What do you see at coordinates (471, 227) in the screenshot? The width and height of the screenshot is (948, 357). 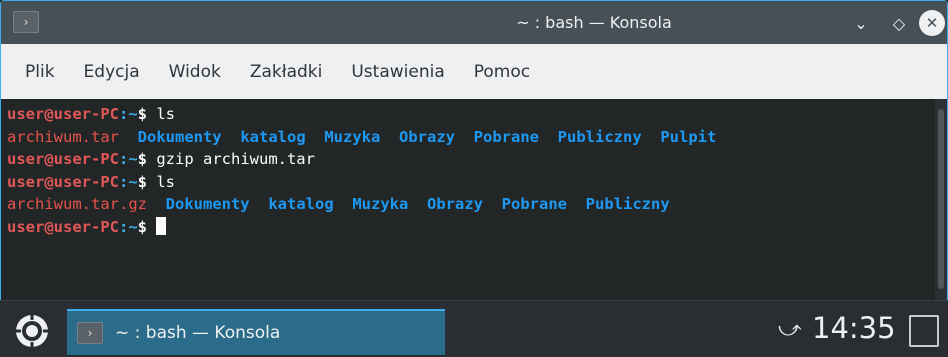 I see `terminal-line: user@user-PC:~$` at bounding box center [471, 227].